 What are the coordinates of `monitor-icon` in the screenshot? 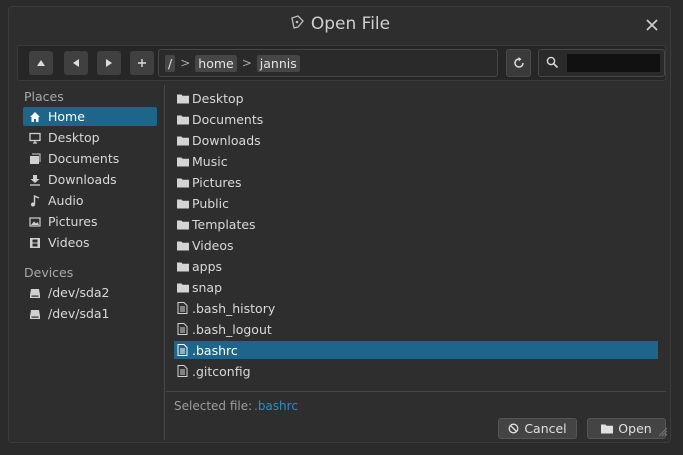 It's located at (35, 138).